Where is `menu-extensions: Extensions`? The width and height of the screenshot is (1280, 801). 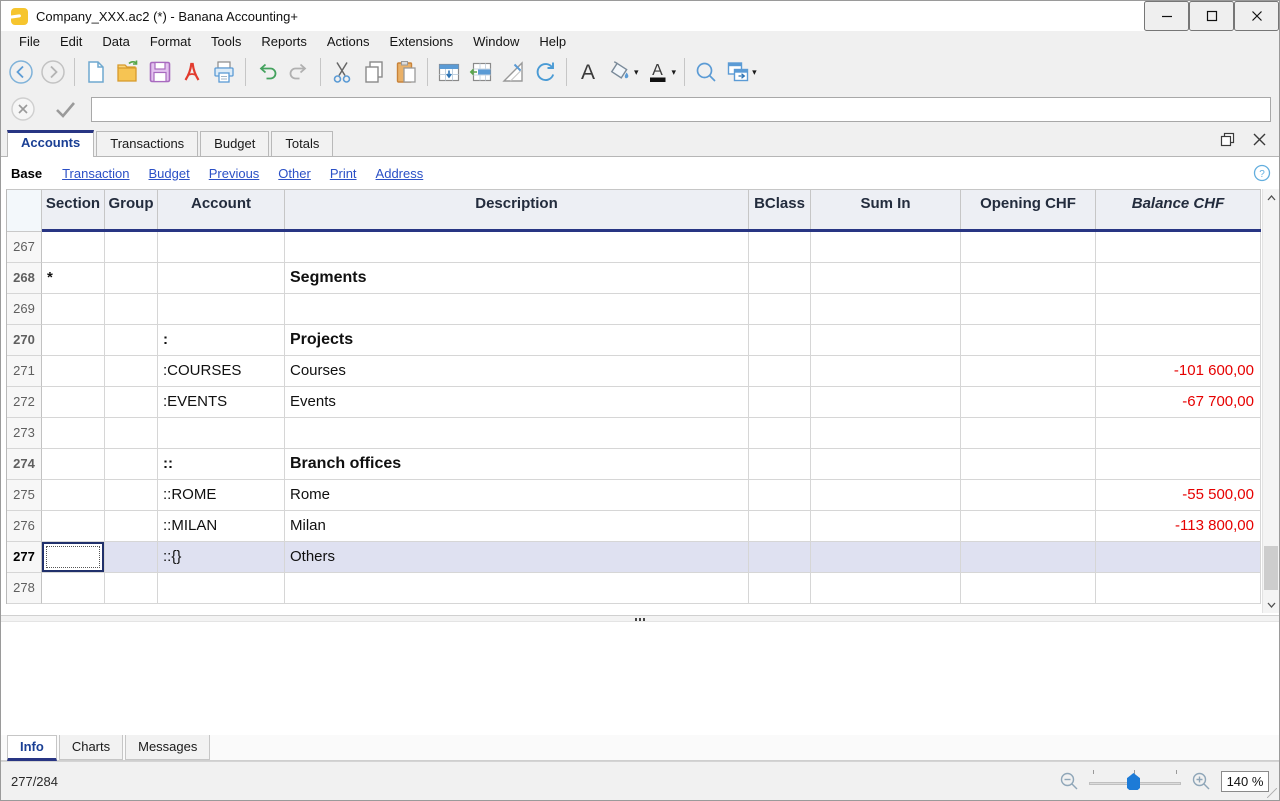 menu-extensions: Extensions is located at coordinates (422, 42).